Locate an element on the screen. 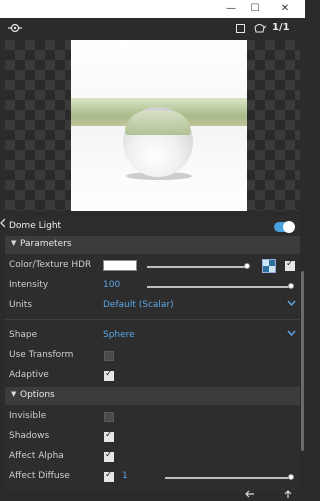  parameters-section-header: ▼ Parameters is located at coordinates (152, 245).